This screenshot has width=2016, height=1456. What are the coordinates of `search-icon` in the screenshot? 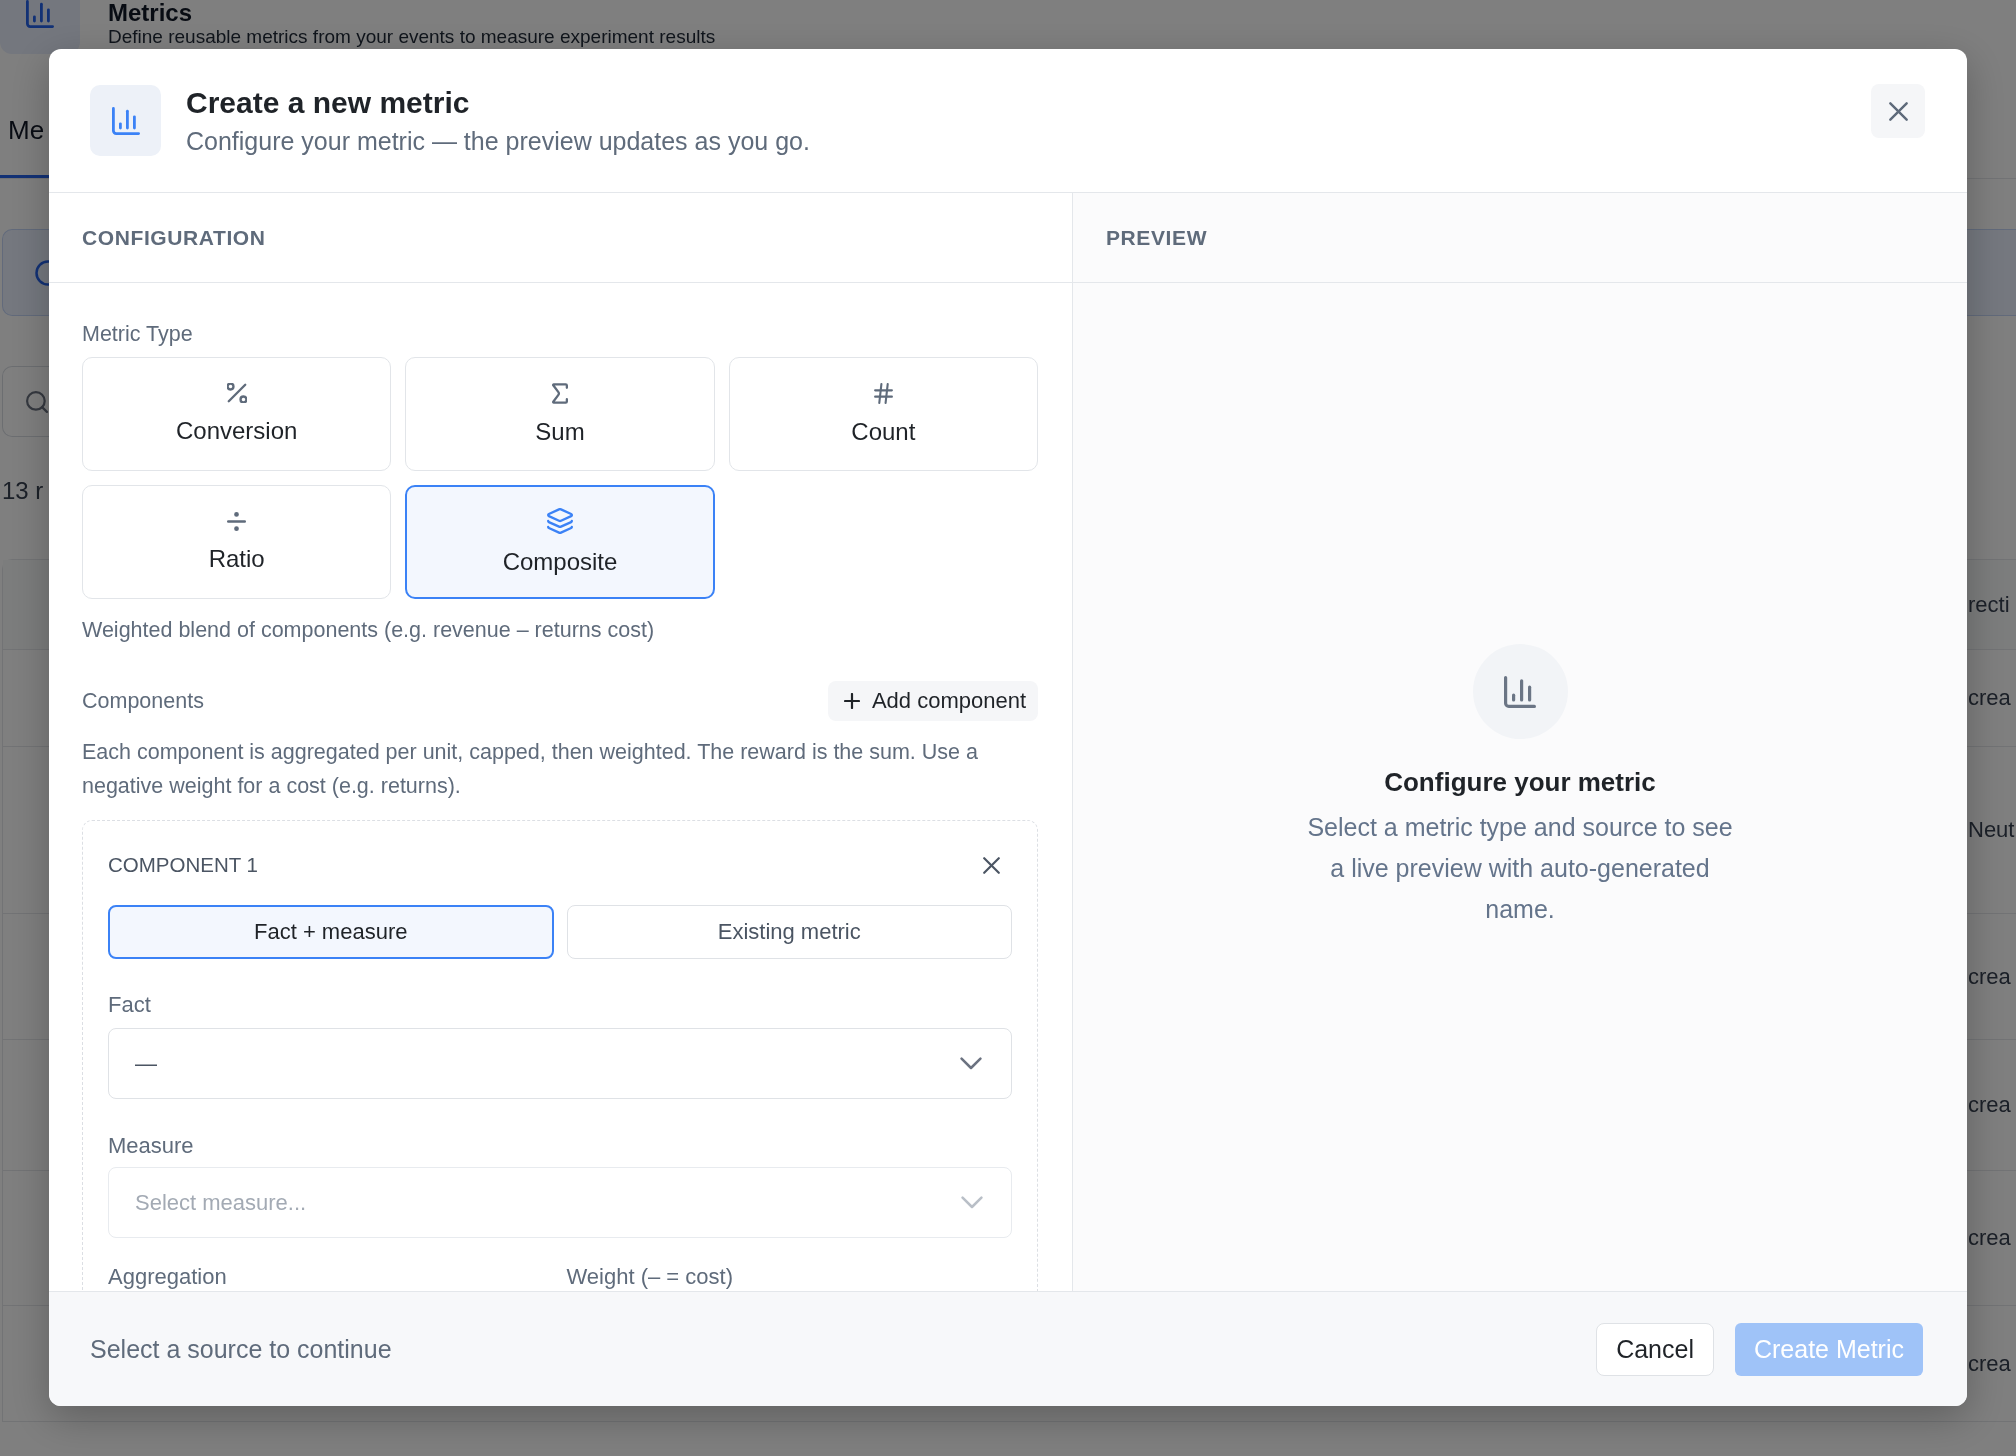 It's located at (37, 401).